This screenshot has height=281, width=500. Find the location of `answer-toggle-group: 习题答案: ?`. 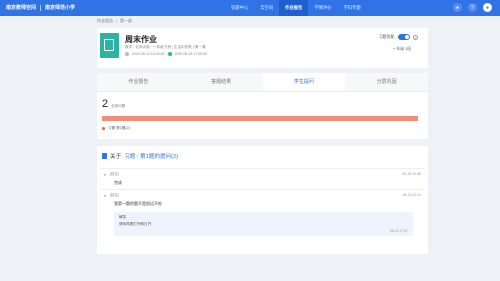

answer-toggle-group: 习题答案: ? is located at coordinates (398, 37).